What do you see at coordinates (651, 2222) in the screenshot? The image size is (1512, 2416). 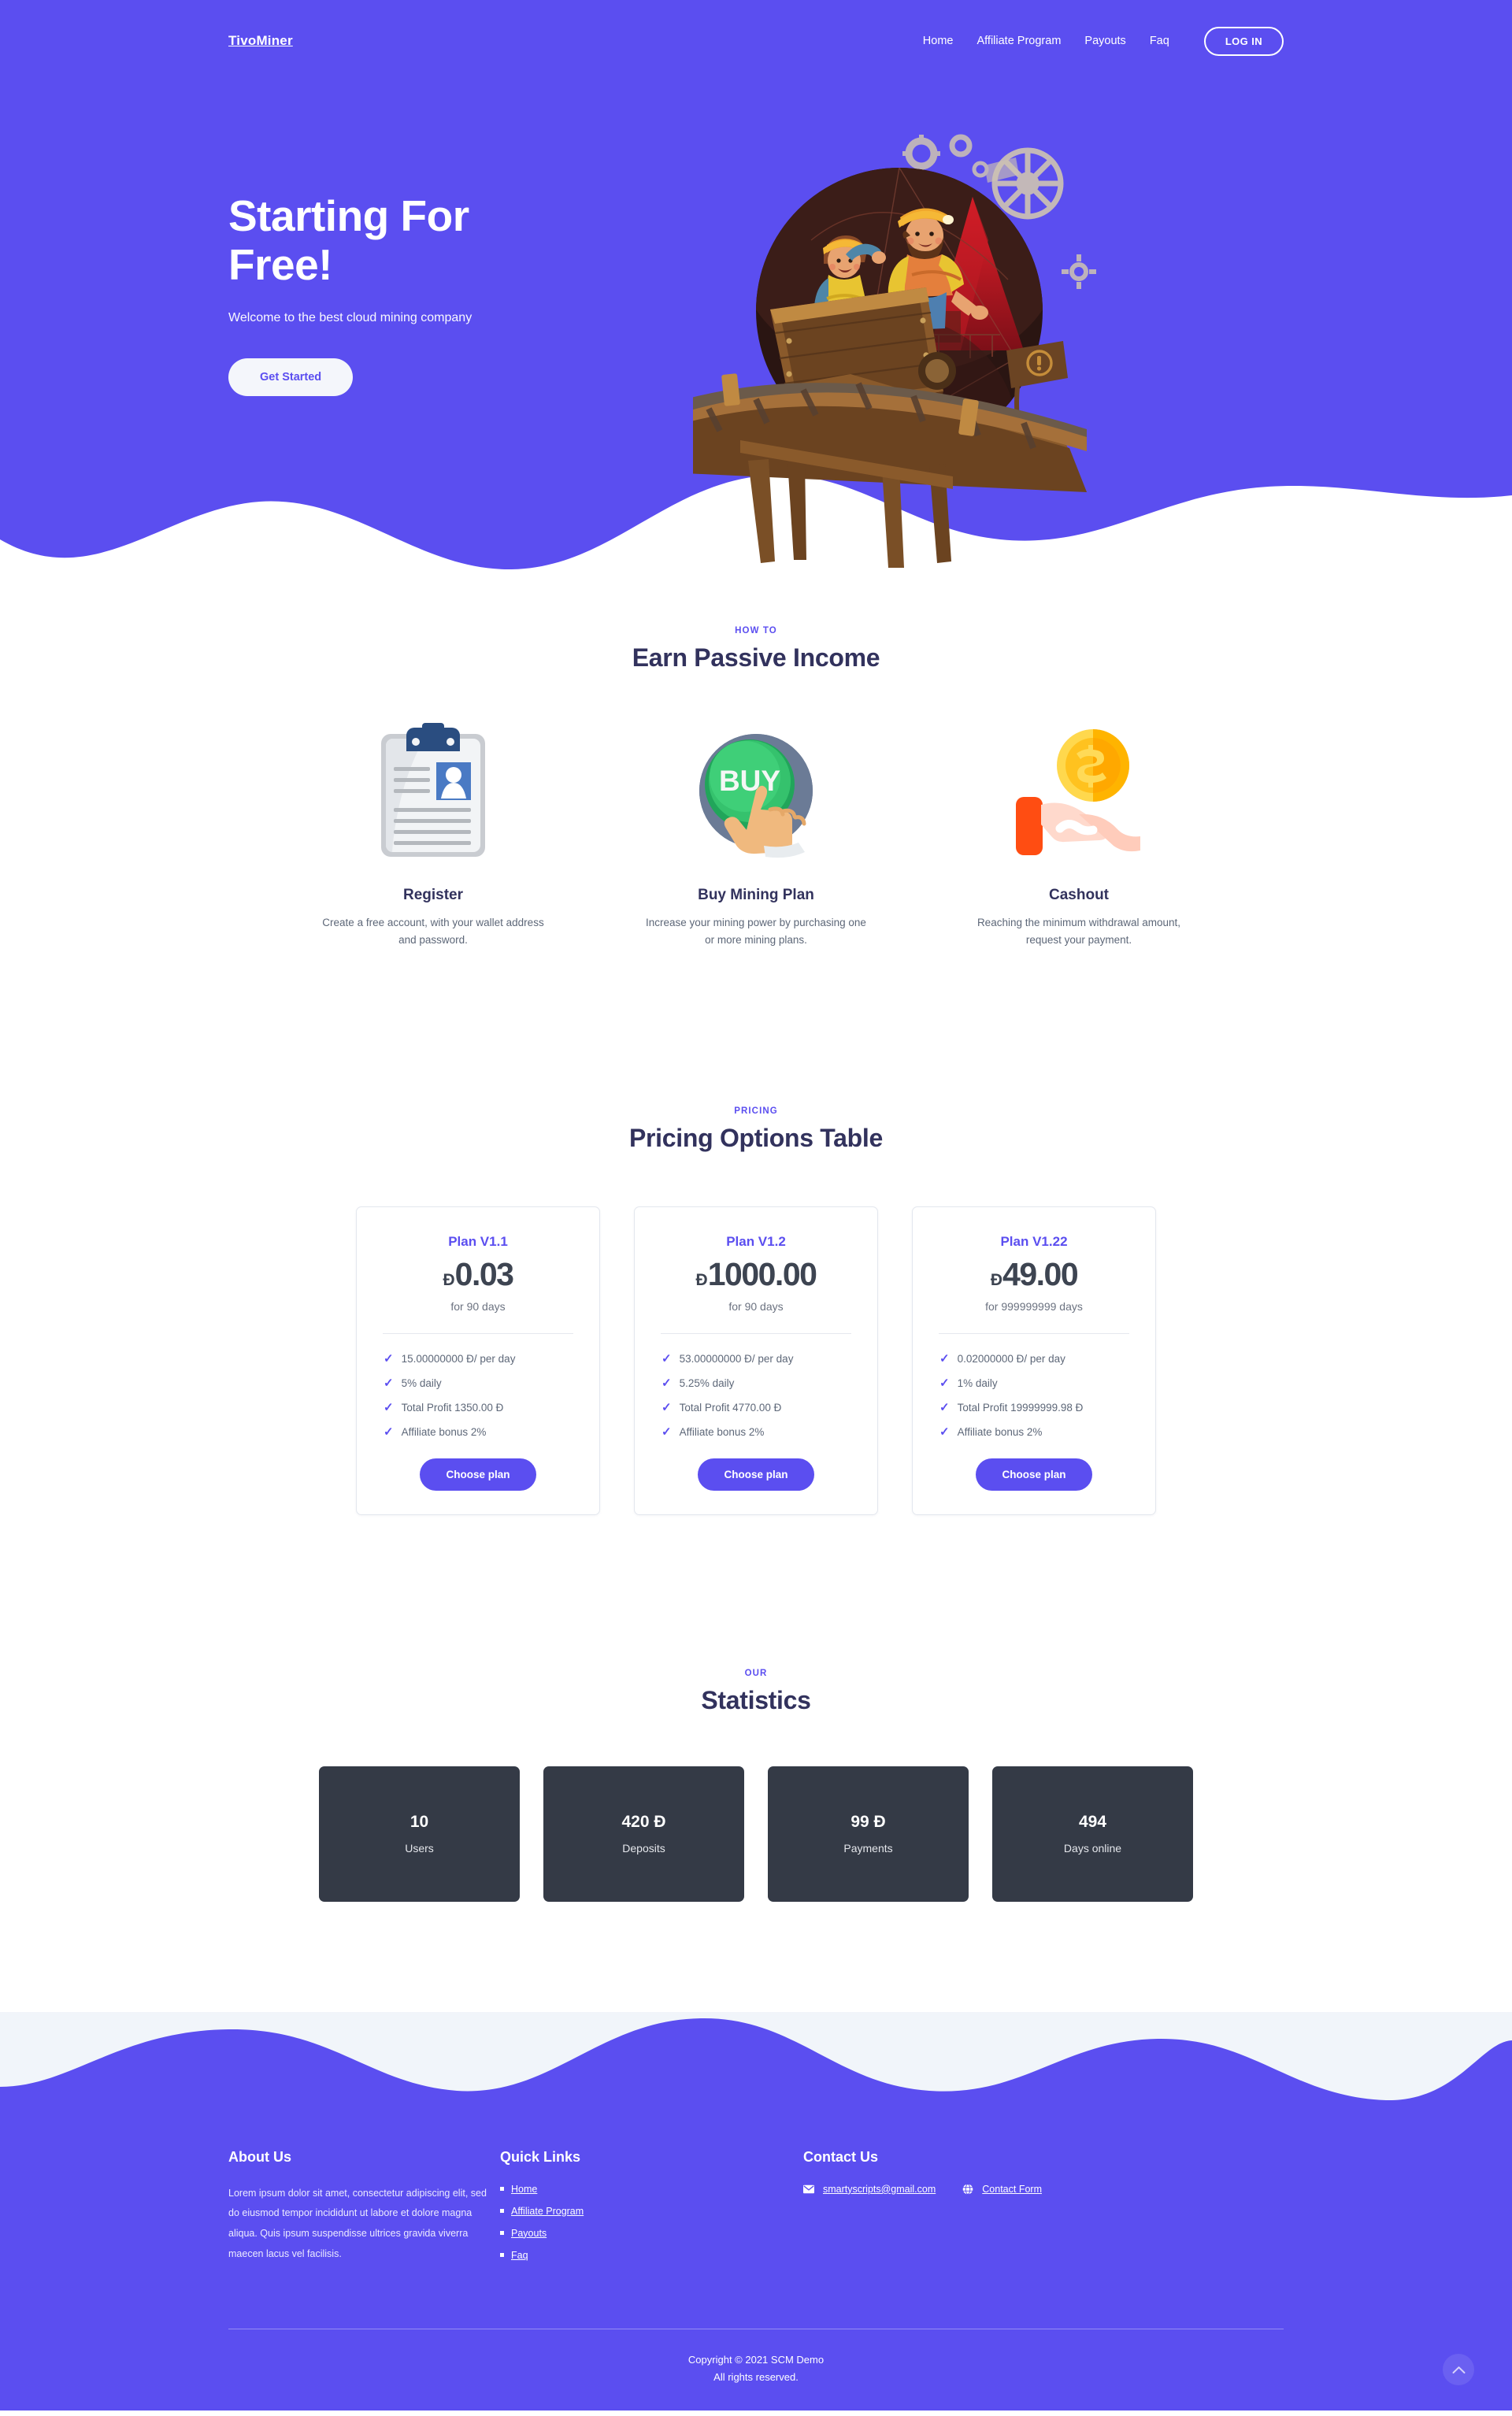 I see `footer-link-list: Home Affiliate Program Payouts Faq` at bounding box center [651, 2222].